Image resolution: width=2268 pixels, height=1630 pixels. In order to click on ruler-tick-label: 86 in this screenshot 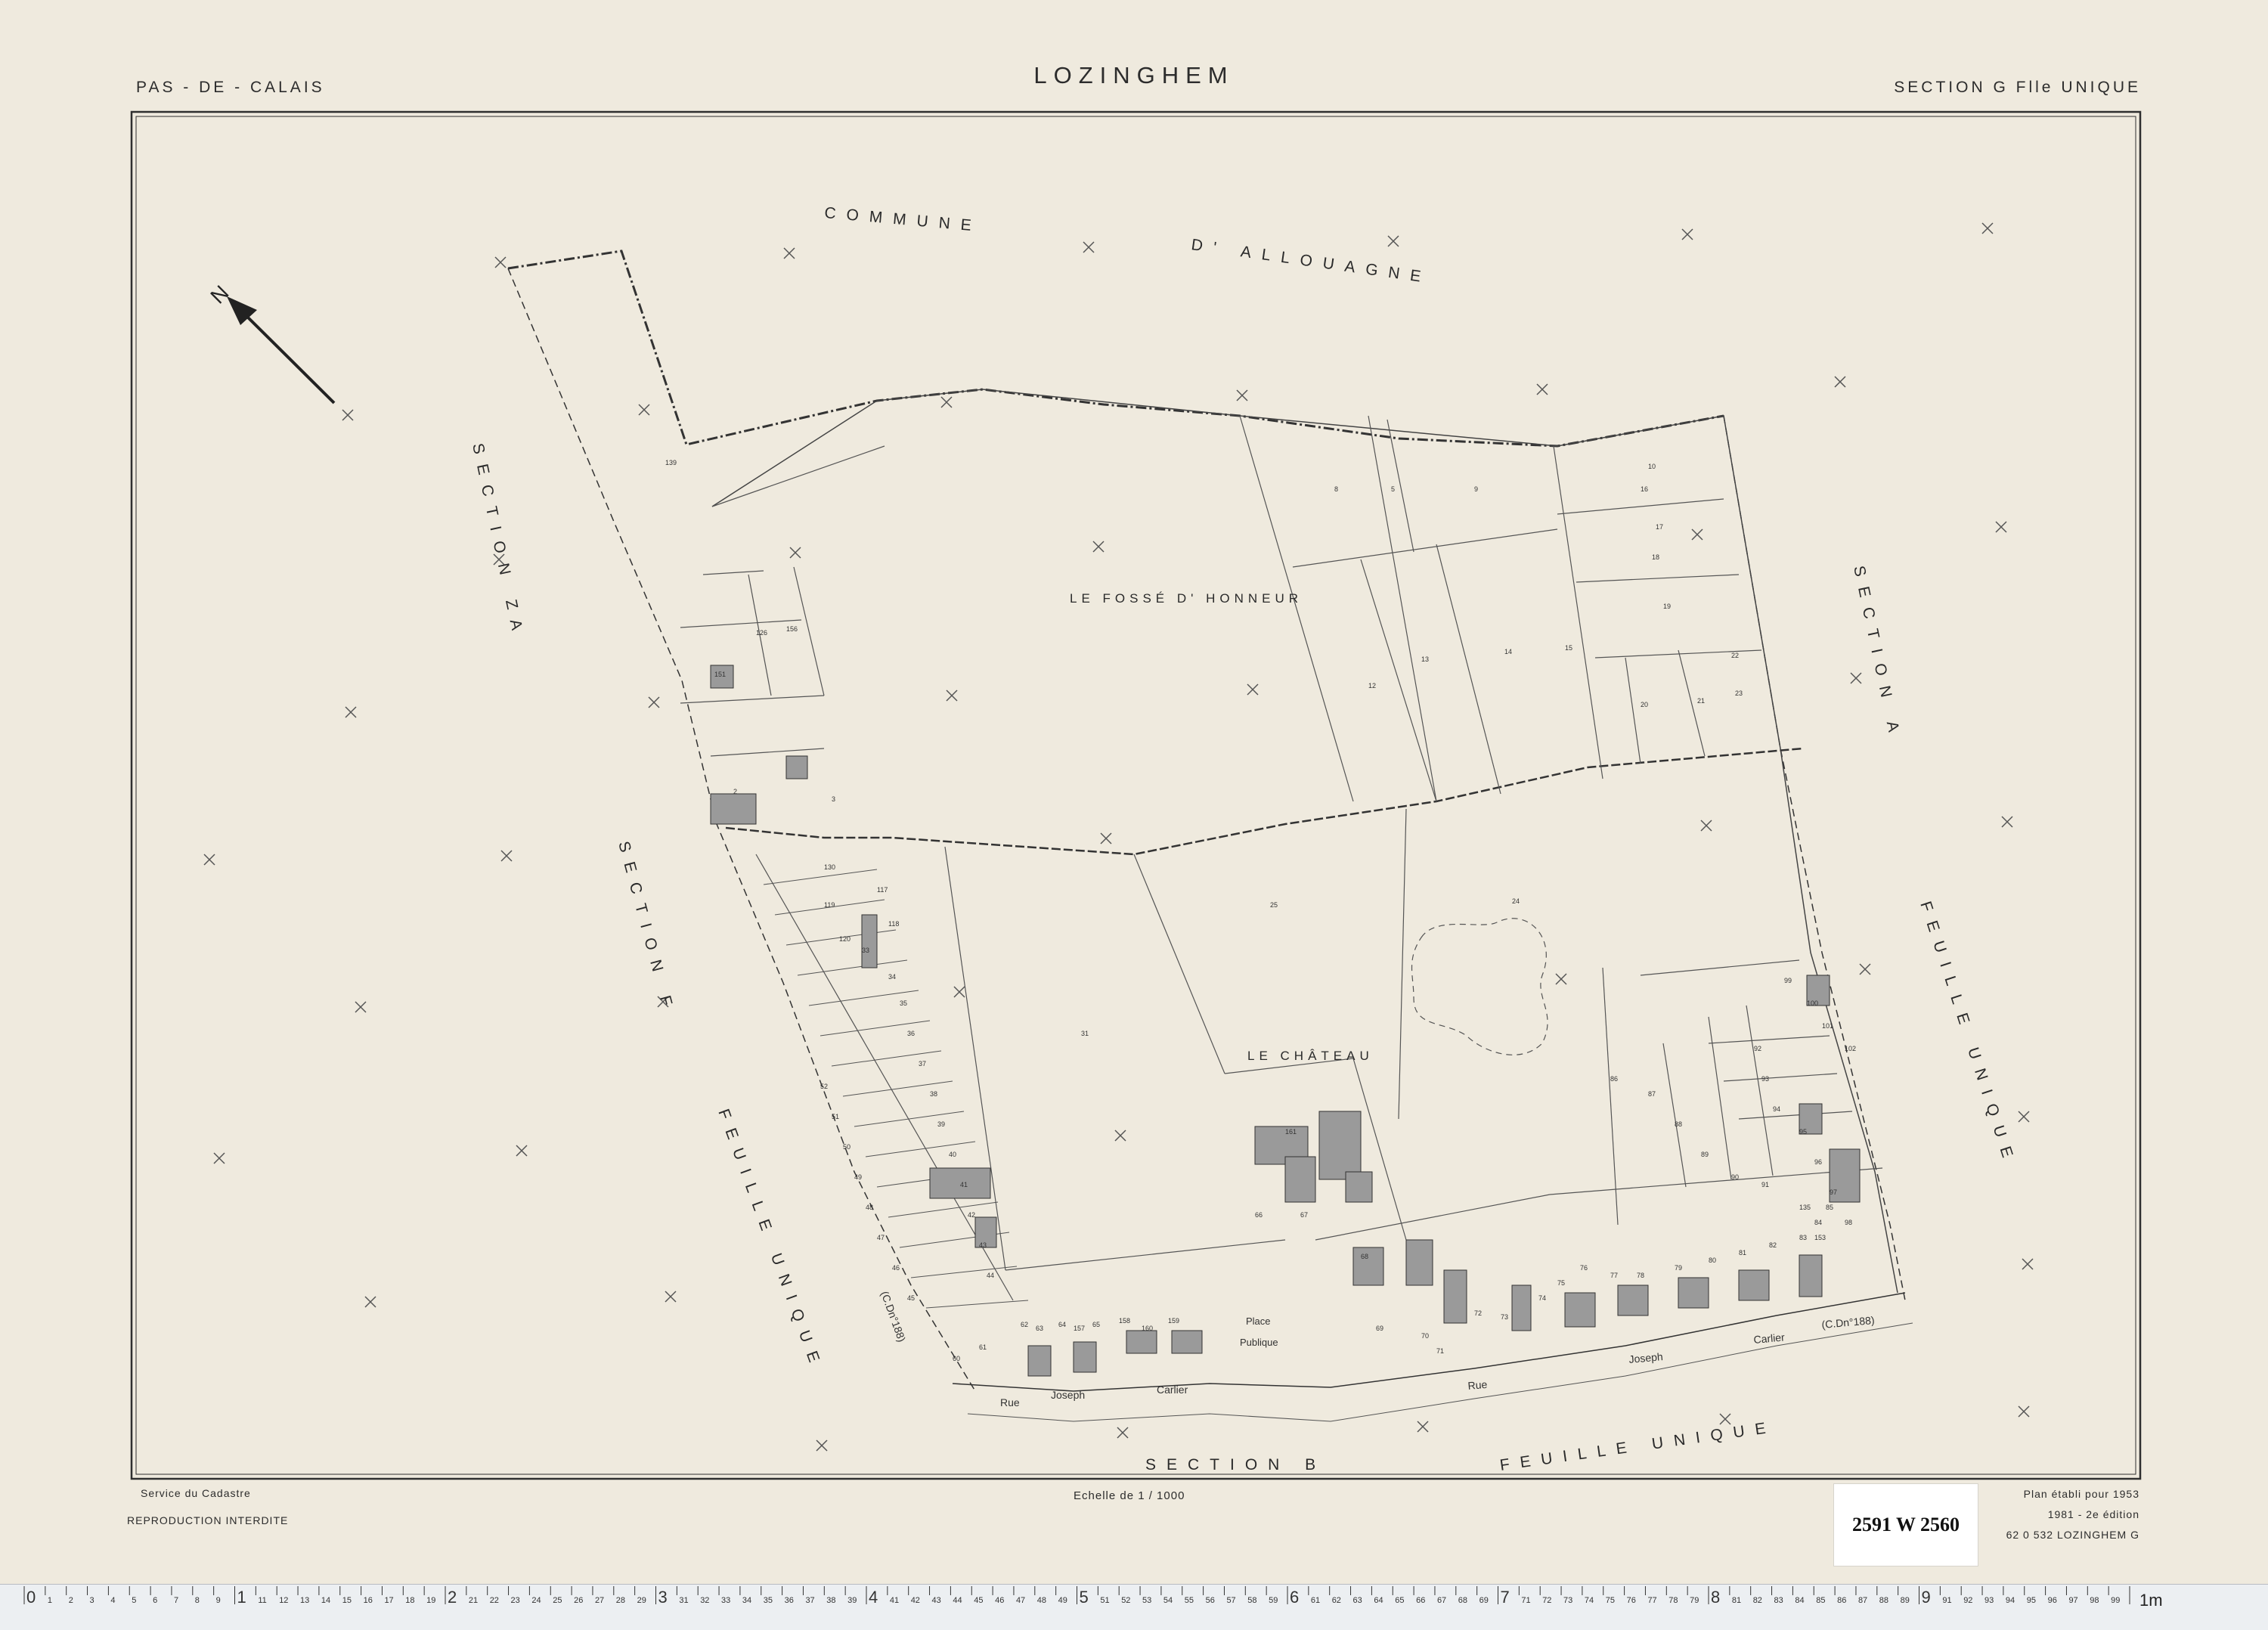, I will do `click(1841, 1600)`.